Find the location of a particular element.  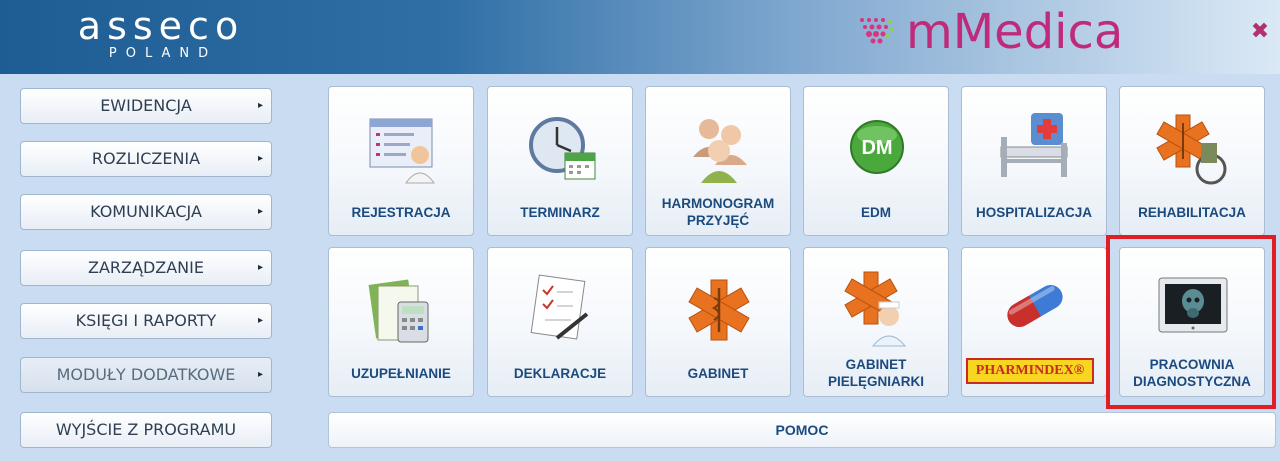

wheelchair-icon is located at coordinates (1191, 149).